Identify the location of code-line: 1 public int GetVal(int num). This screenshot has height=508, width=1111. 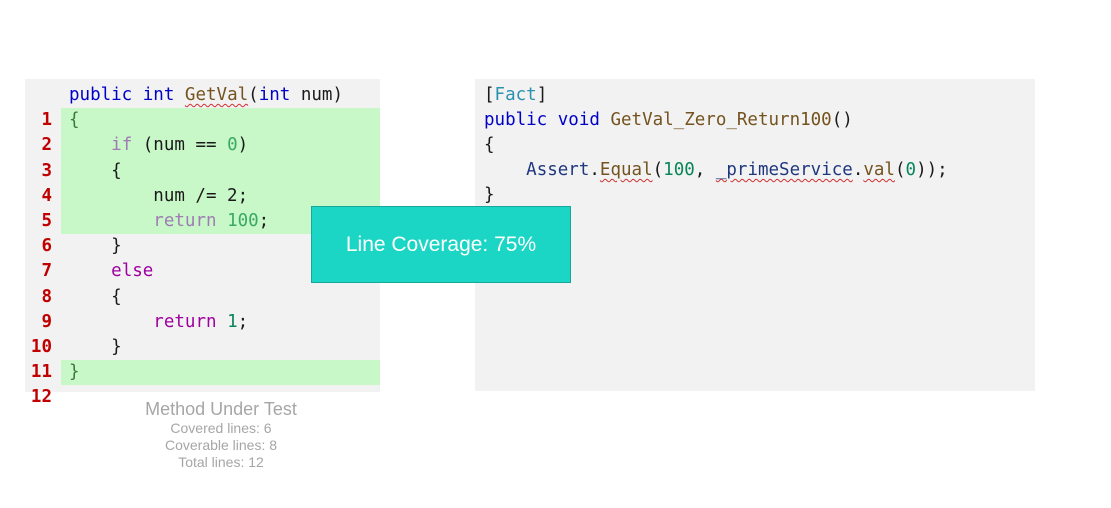
(202, 106).